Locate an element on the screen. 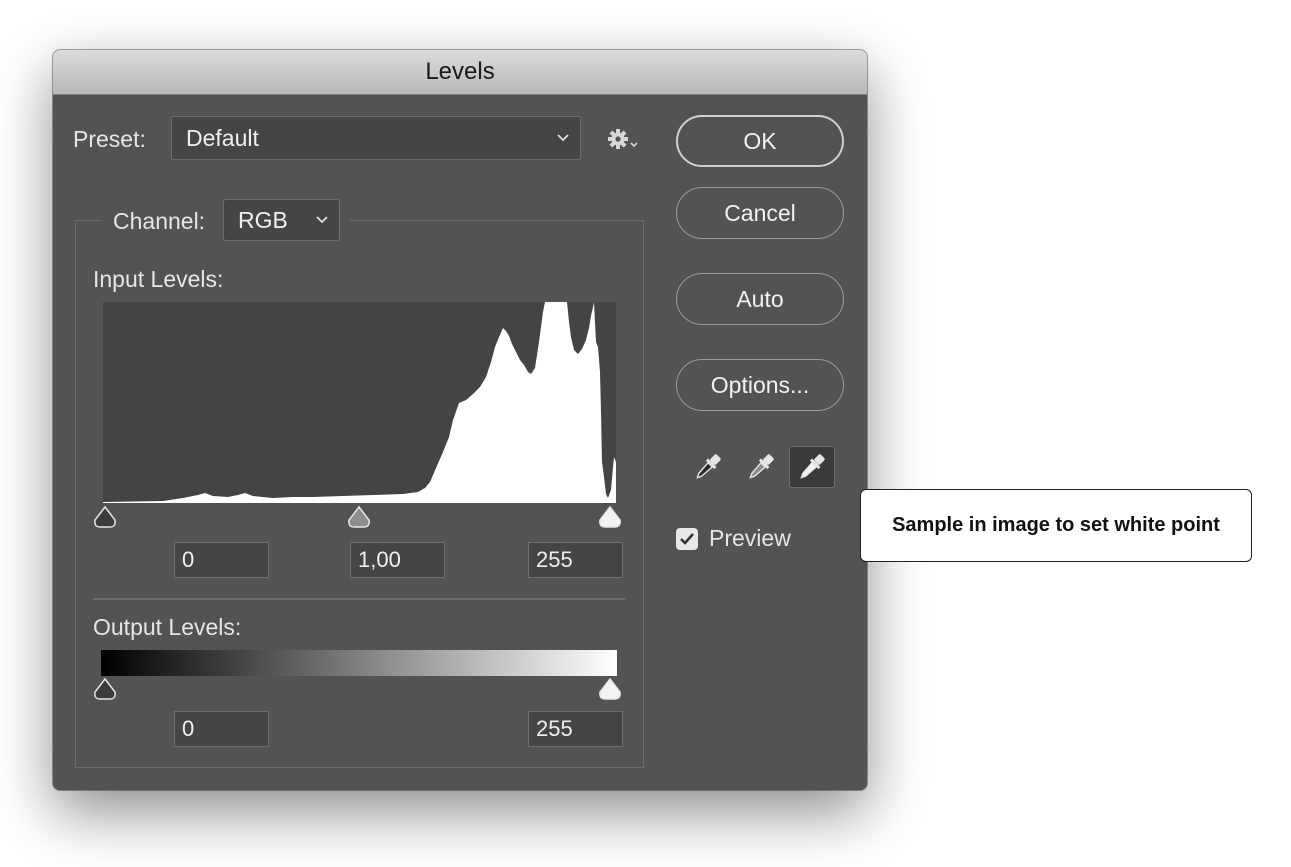  channel-label: Channel: is located at coordinates (159, 221).